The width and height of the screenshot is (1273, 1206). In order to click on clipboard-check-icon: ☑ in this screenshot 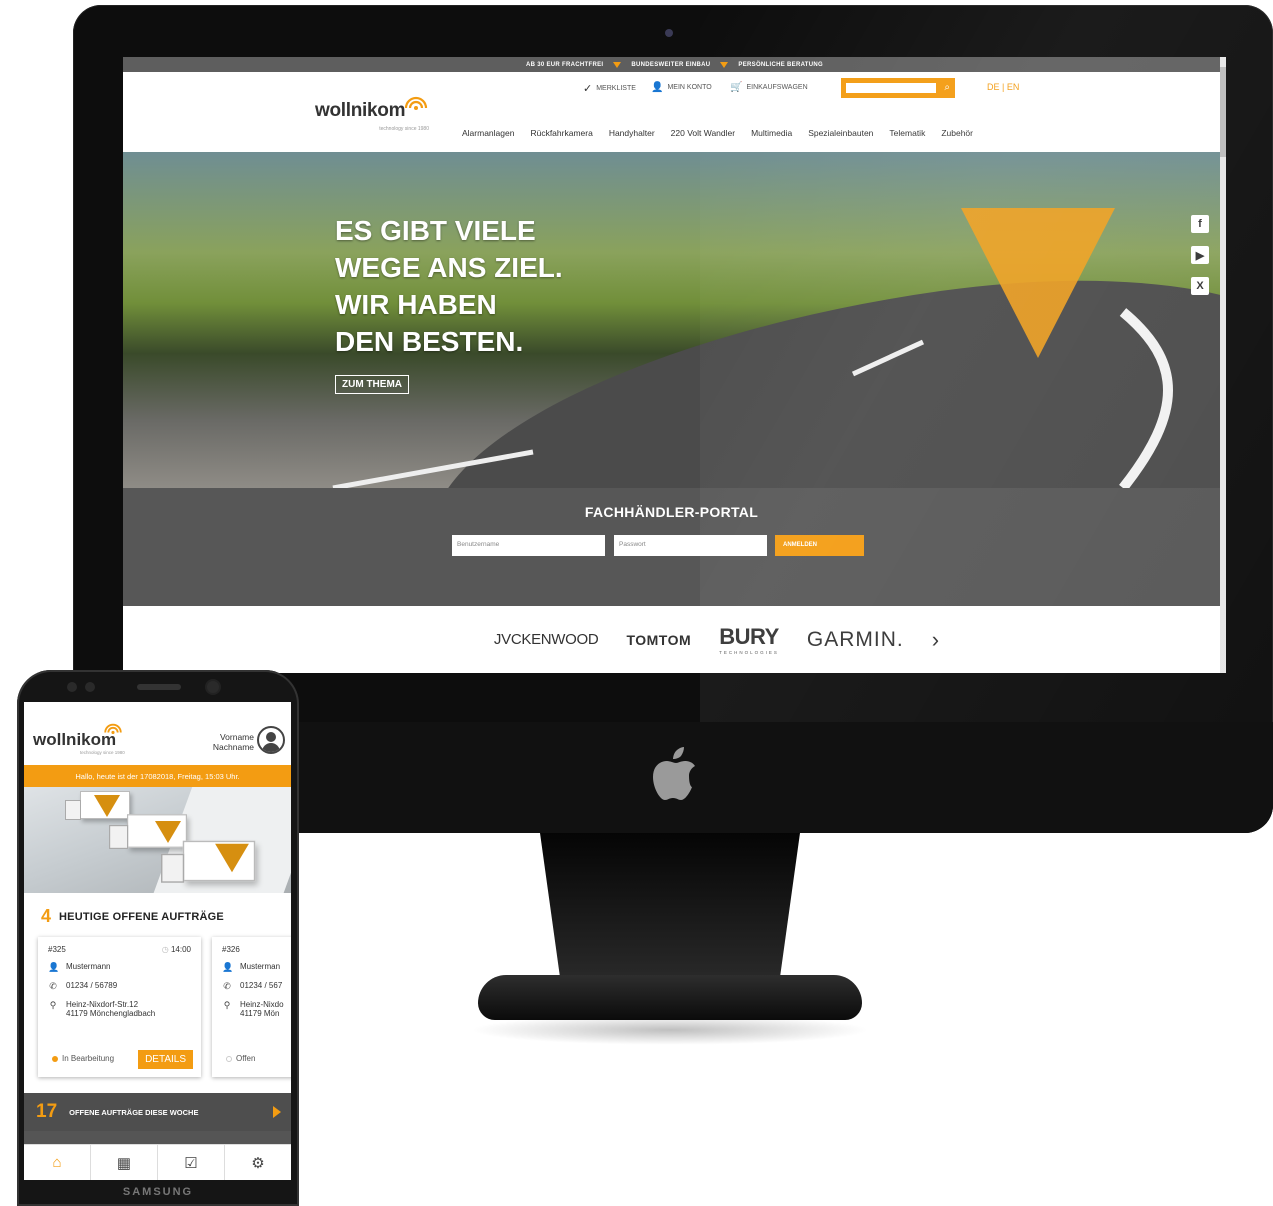, I will do `click(191, 1163)`.